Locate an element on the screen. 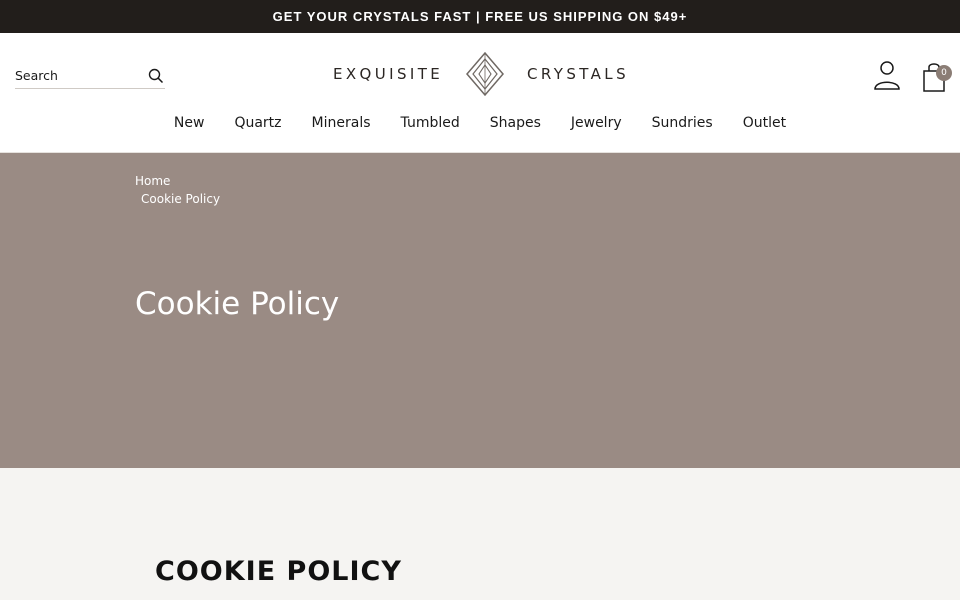 The height and width of the screenshot is (600, 960). nav-item-outlet: Outlet is located at coordinates (764, 126).